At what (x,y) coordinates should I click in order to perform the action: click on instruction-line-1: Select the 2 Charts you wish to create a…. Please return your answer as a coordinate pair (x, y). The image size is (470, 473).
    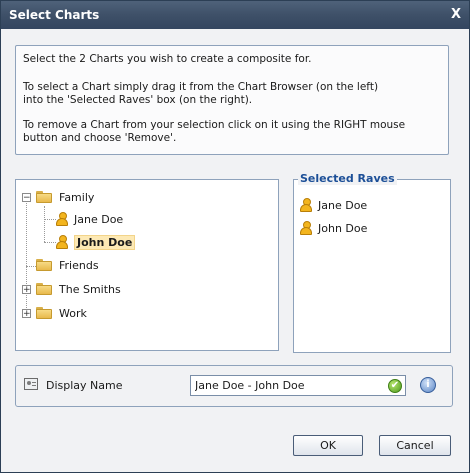
    Looking at the image, I should click on (167, 59).